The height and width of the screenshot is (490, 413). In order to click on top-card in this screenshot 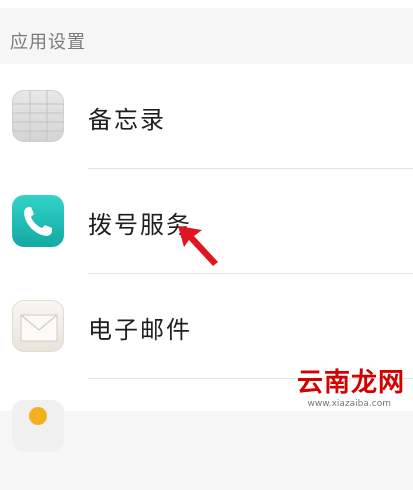, I will do `click(206, 4)`.